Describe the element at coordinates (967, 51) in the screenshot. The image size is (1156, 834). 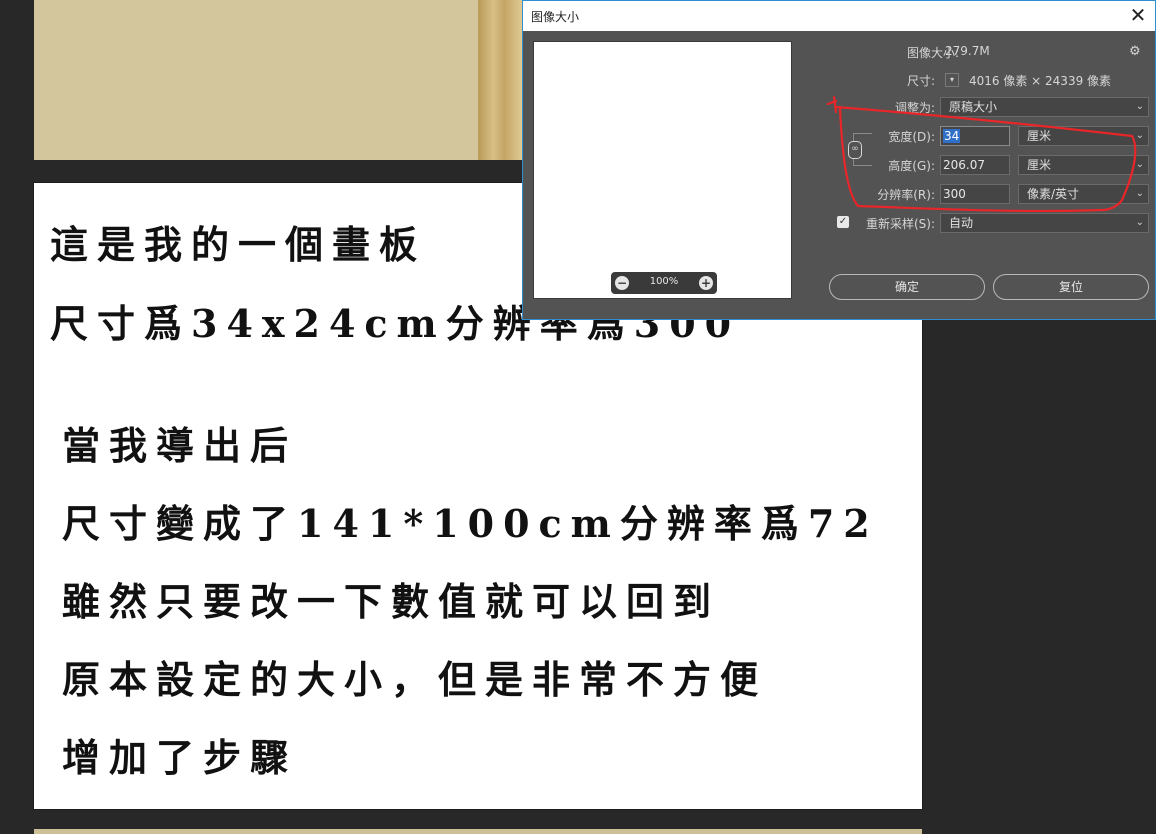
I see `image-size-value: 279.7M` at that location.